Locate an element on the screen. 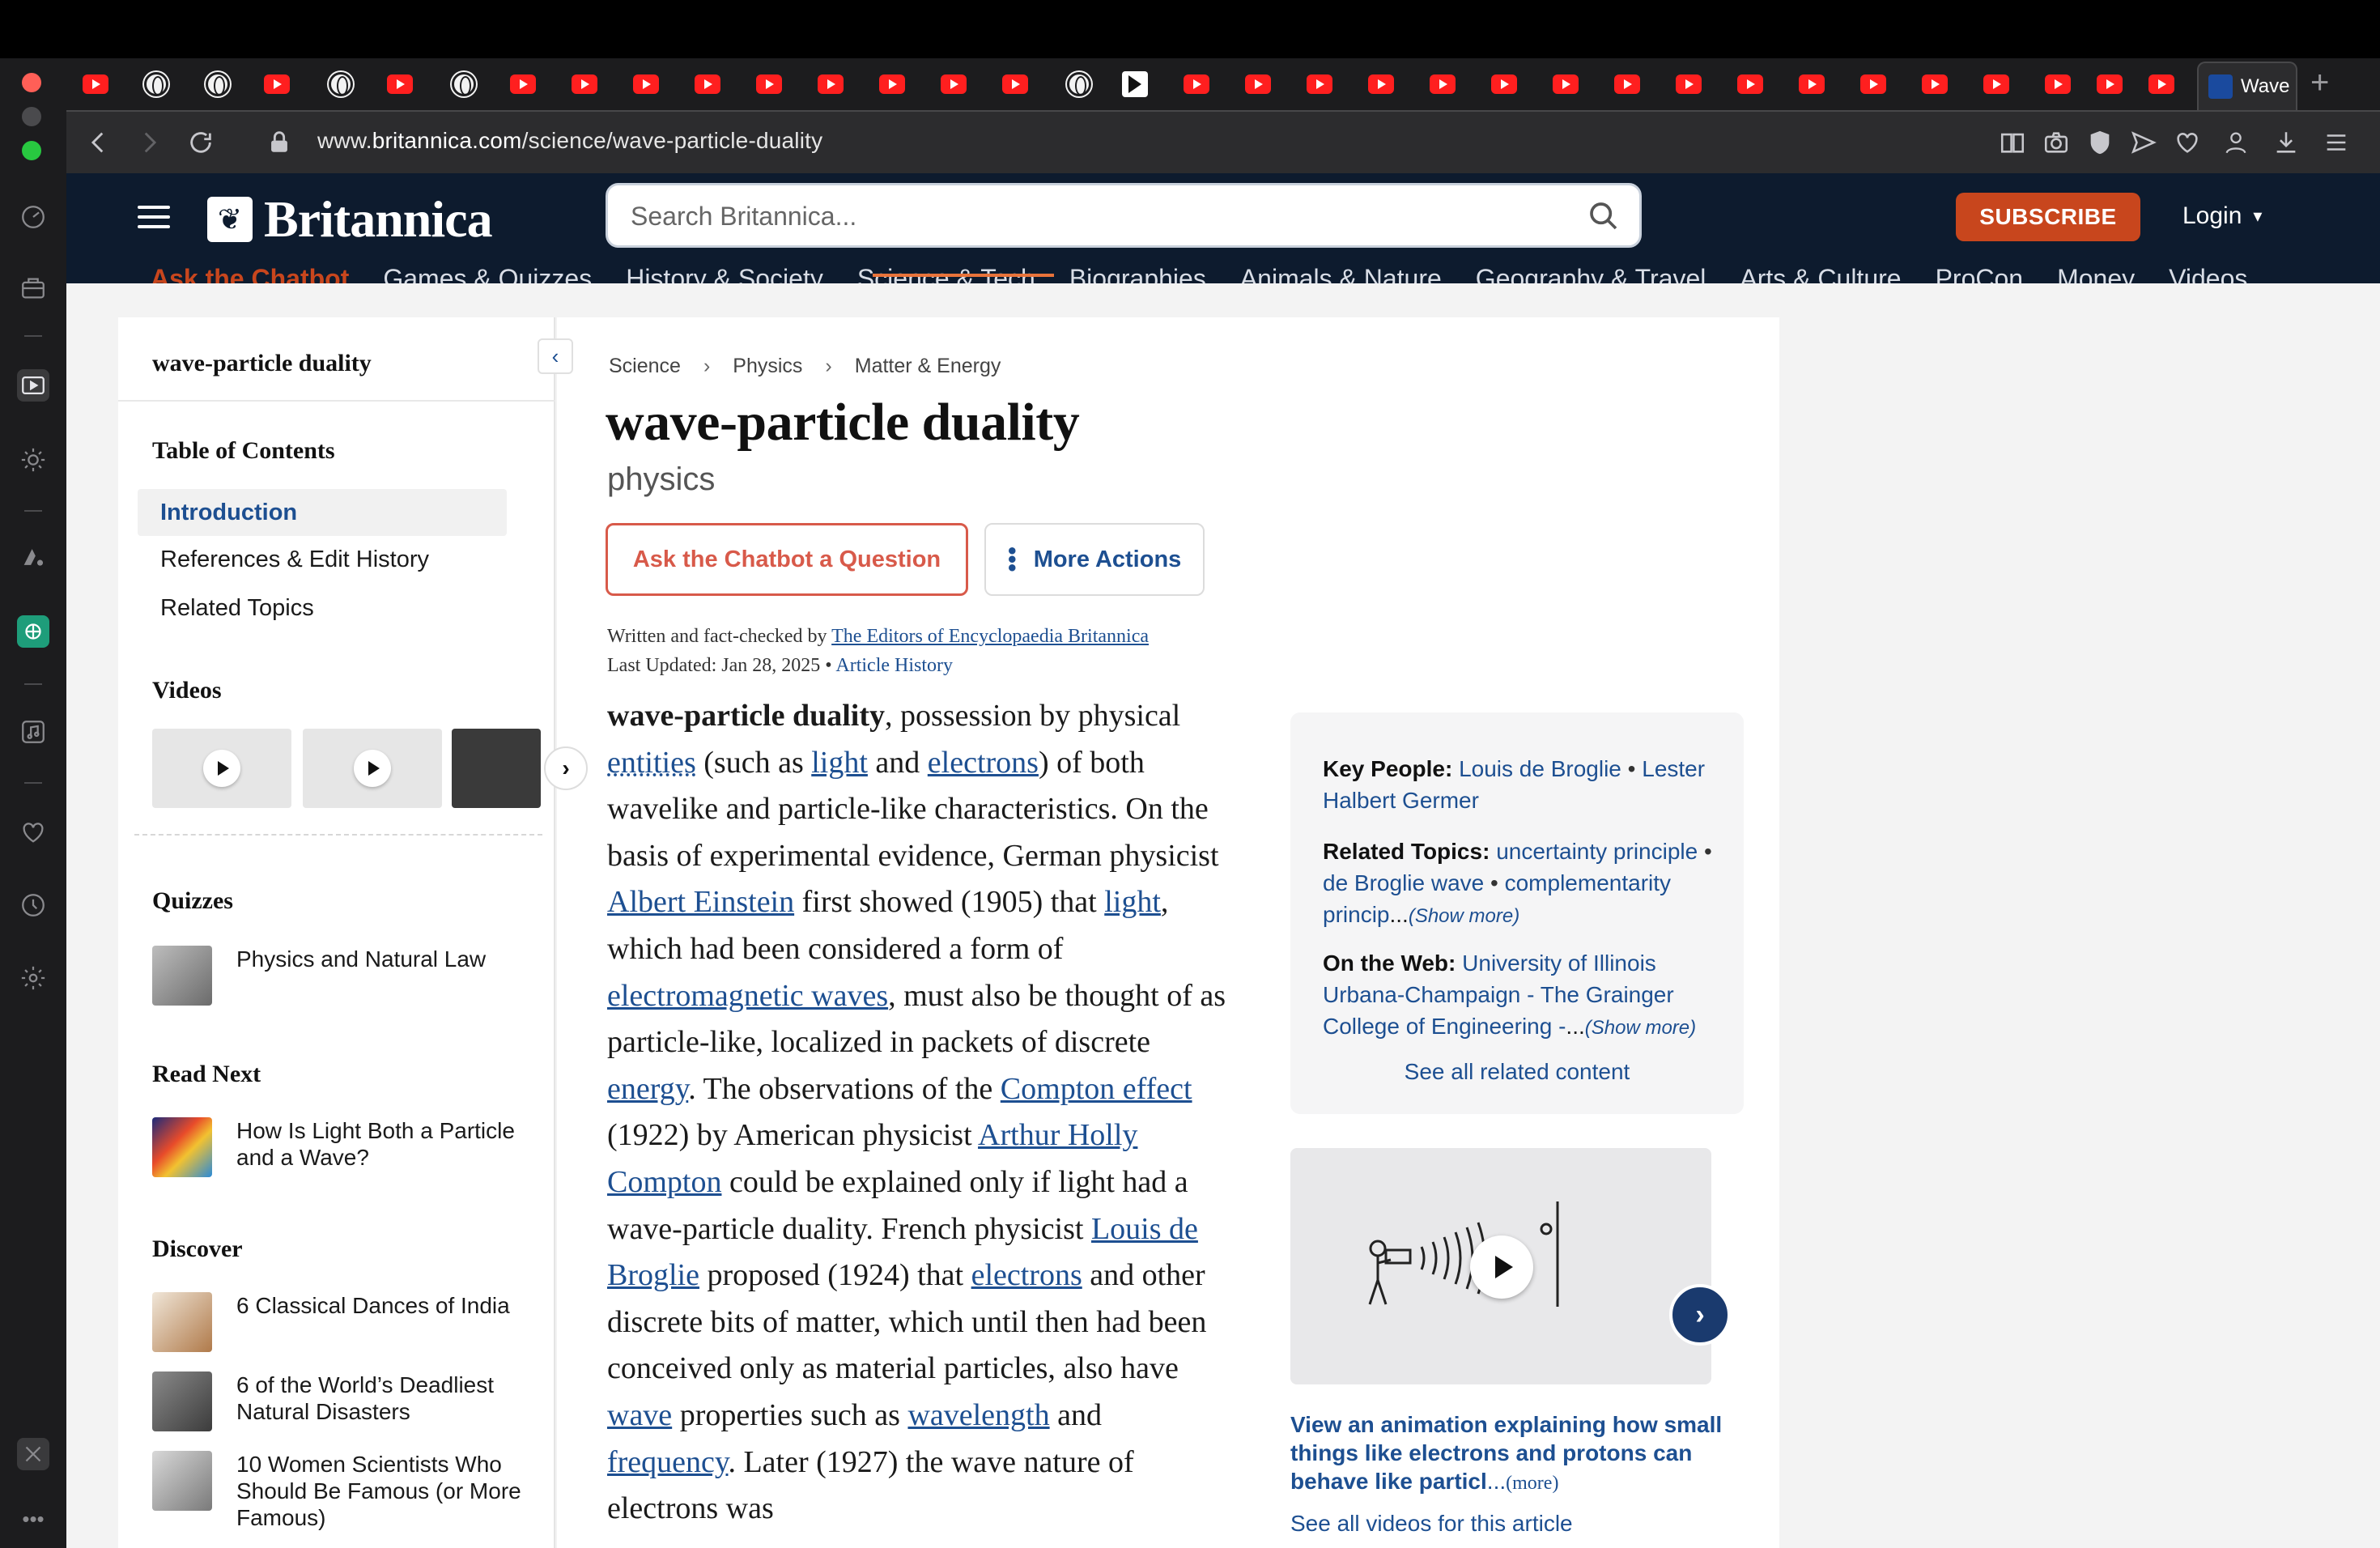  reload-icon is located at coordinates (201, 142).